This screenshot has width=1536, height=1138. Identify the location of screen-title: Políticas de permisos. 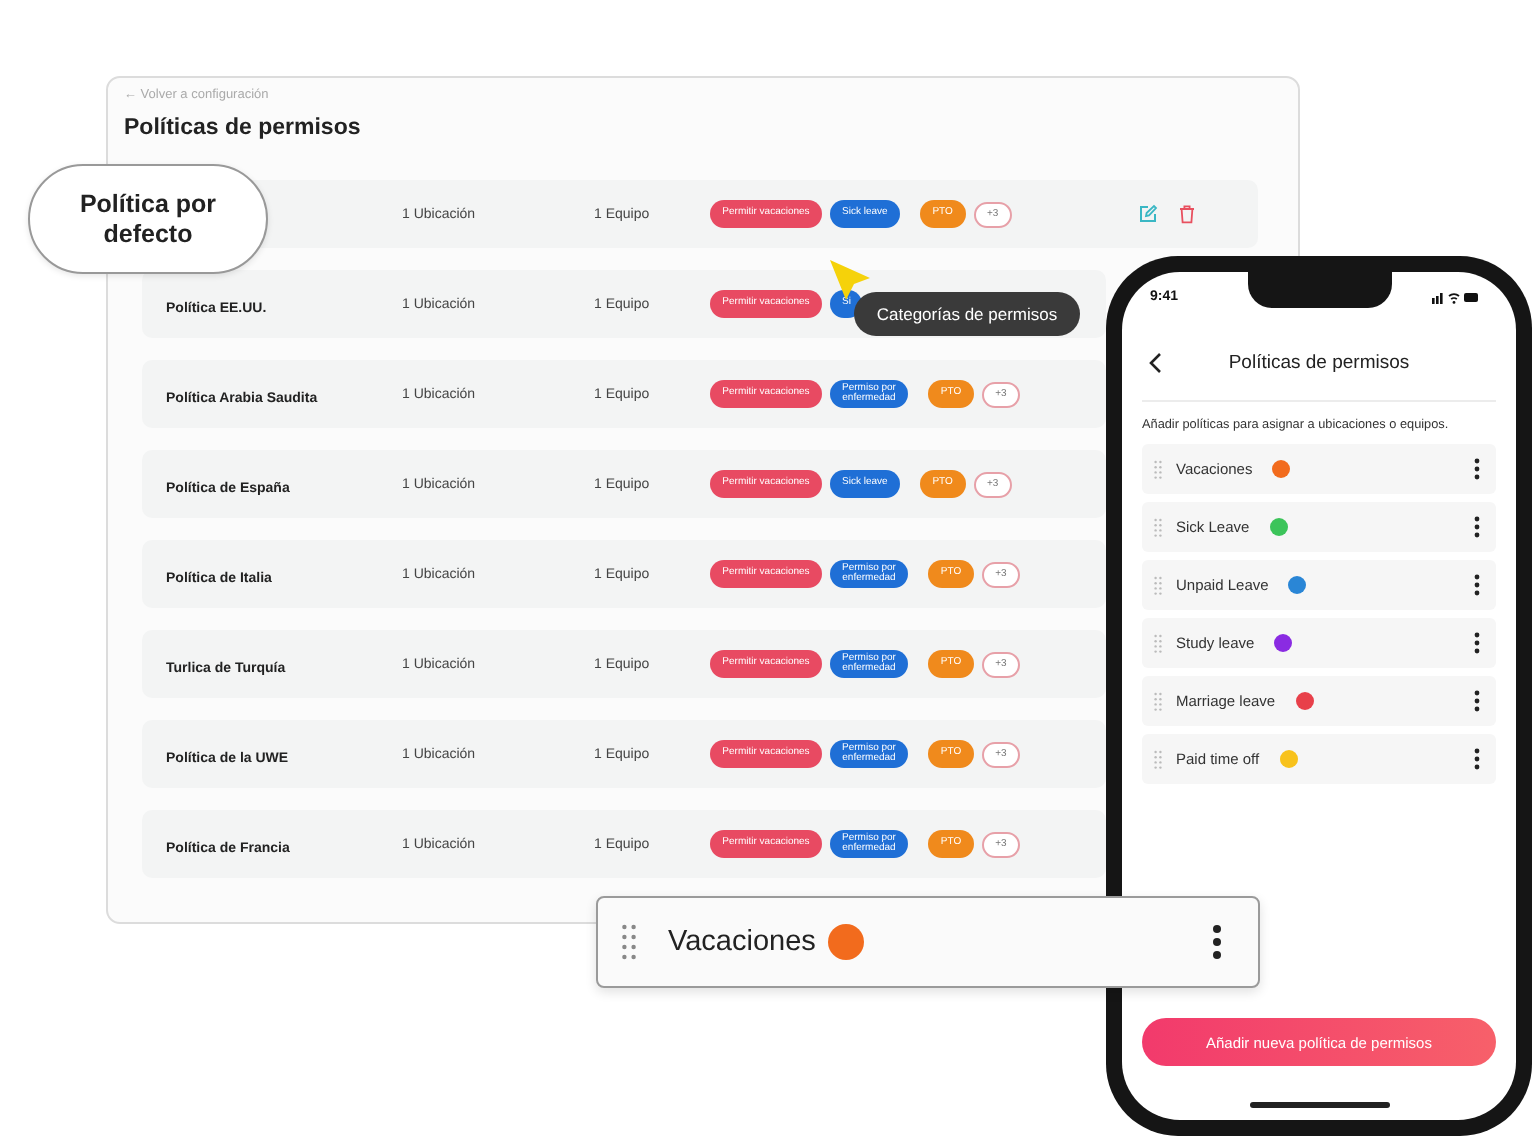
(1319, 362).